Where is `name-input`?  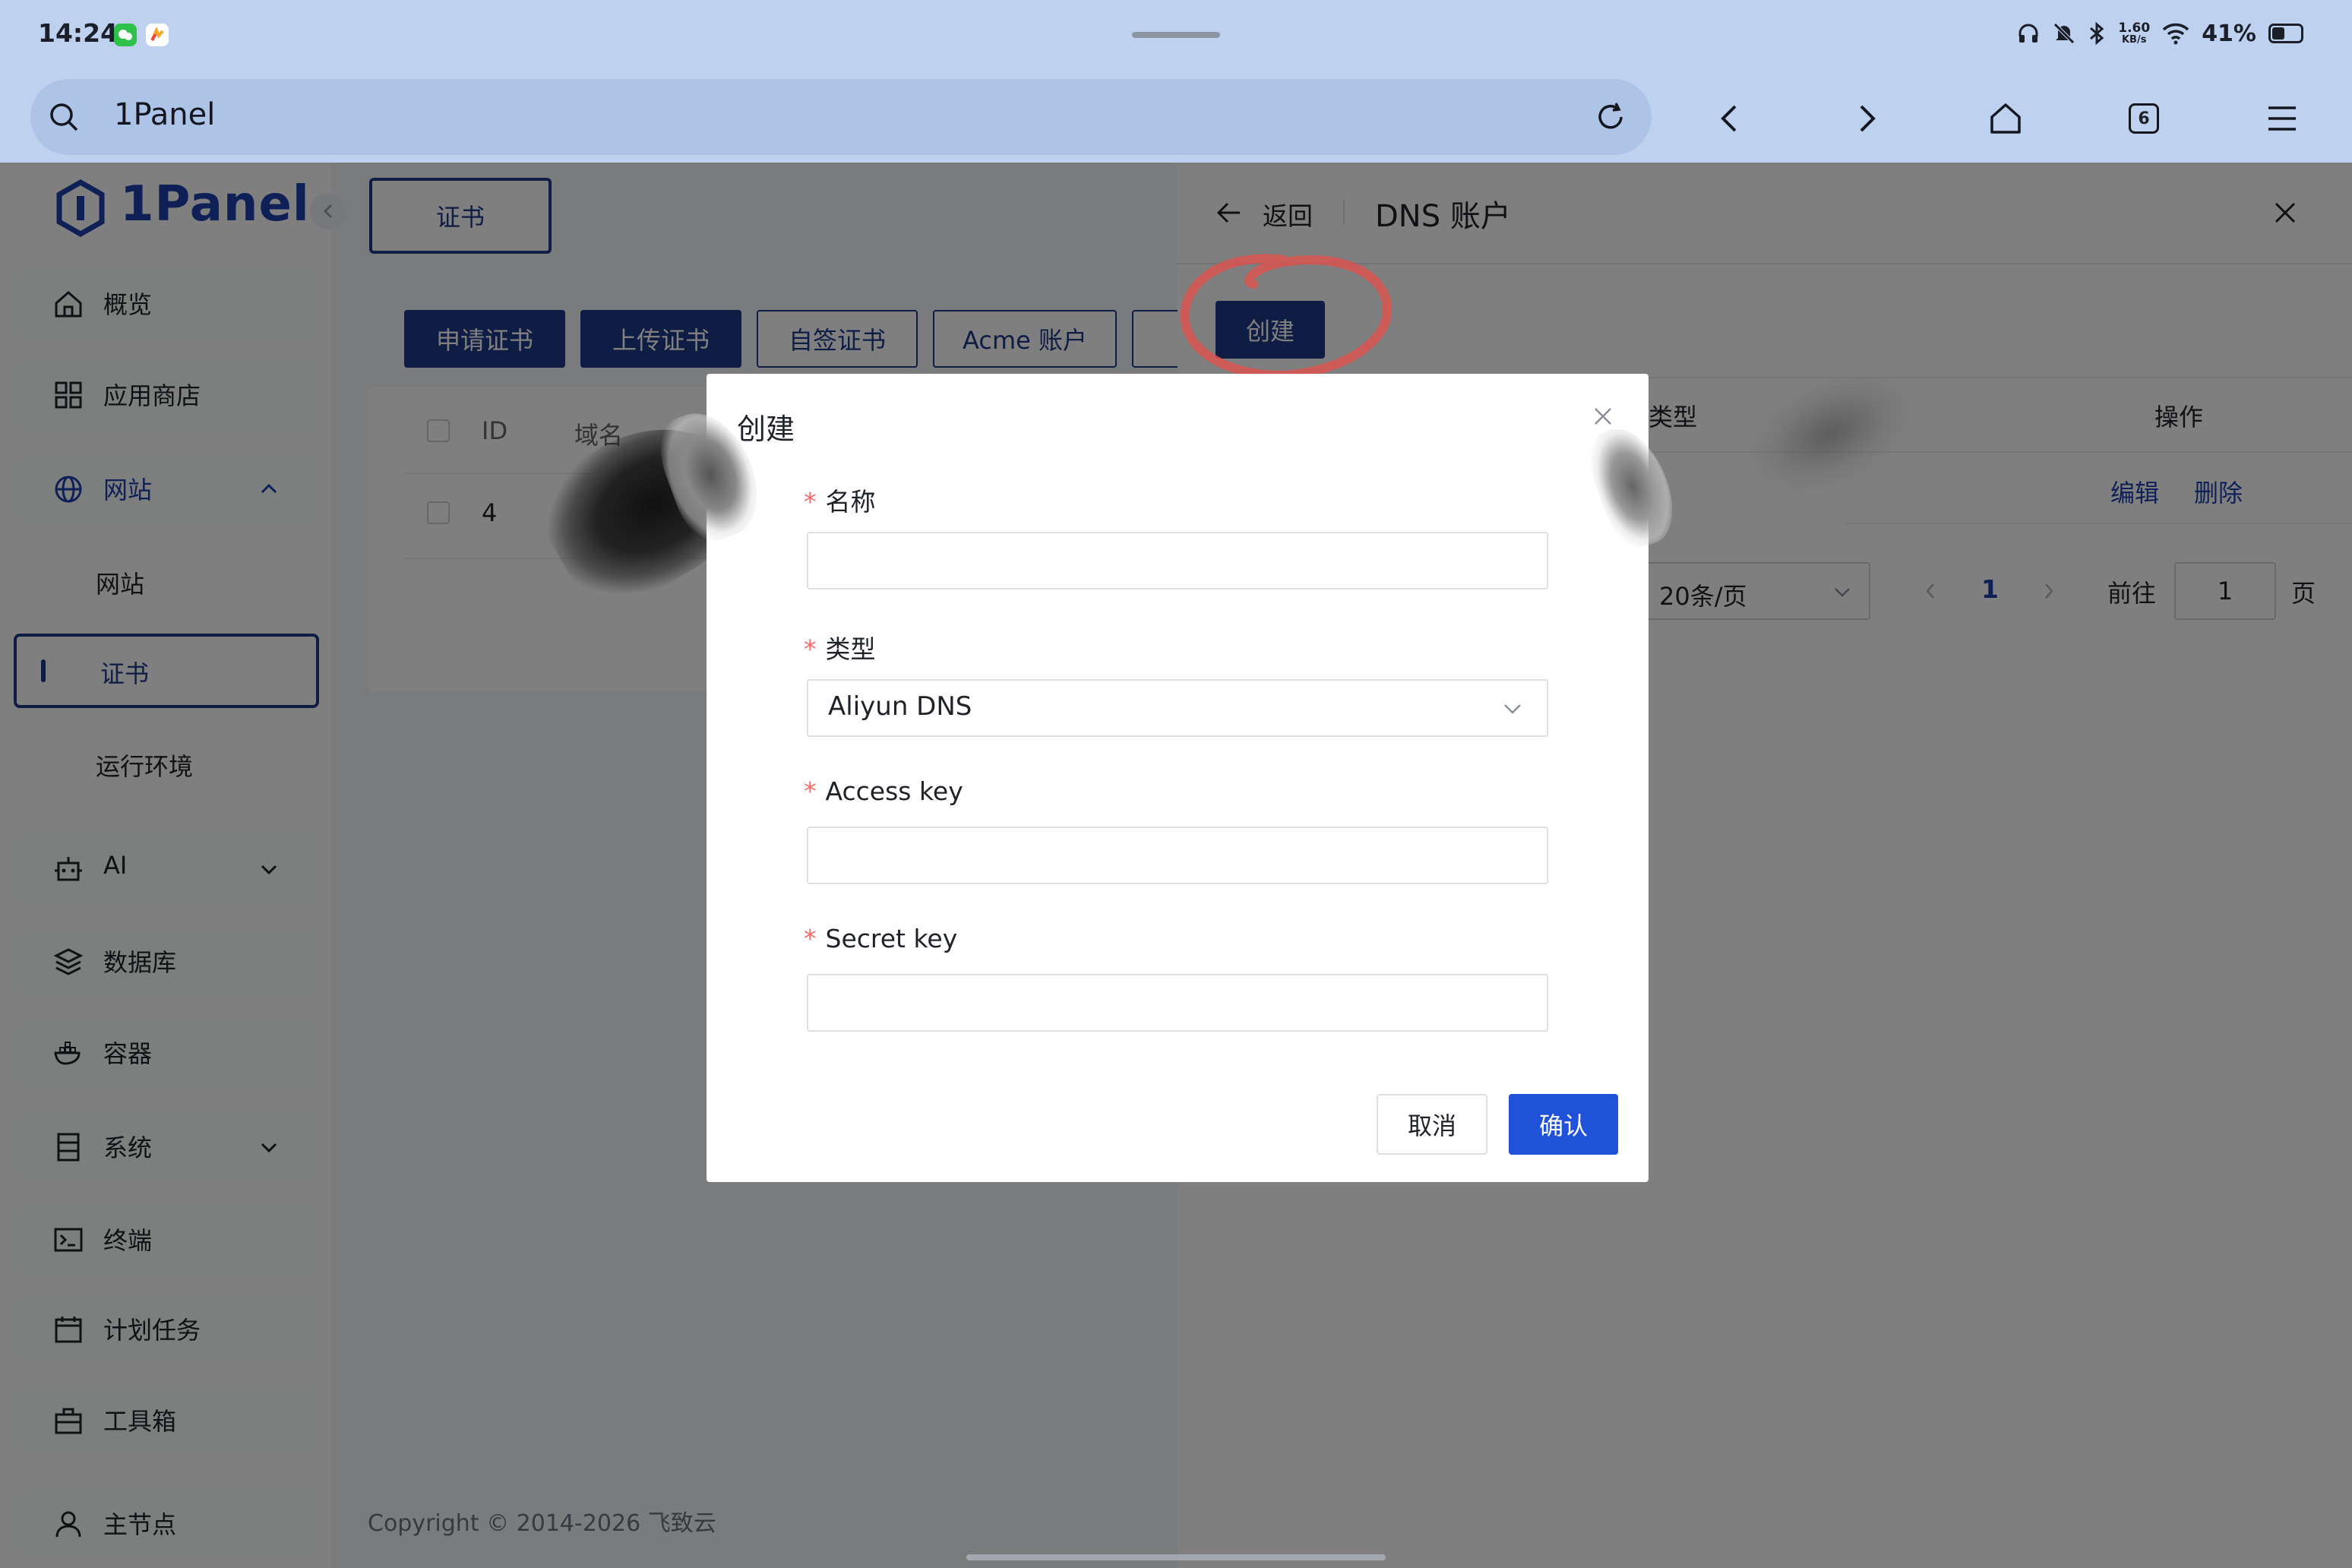 name-input is located at coordinates (1177, 561).